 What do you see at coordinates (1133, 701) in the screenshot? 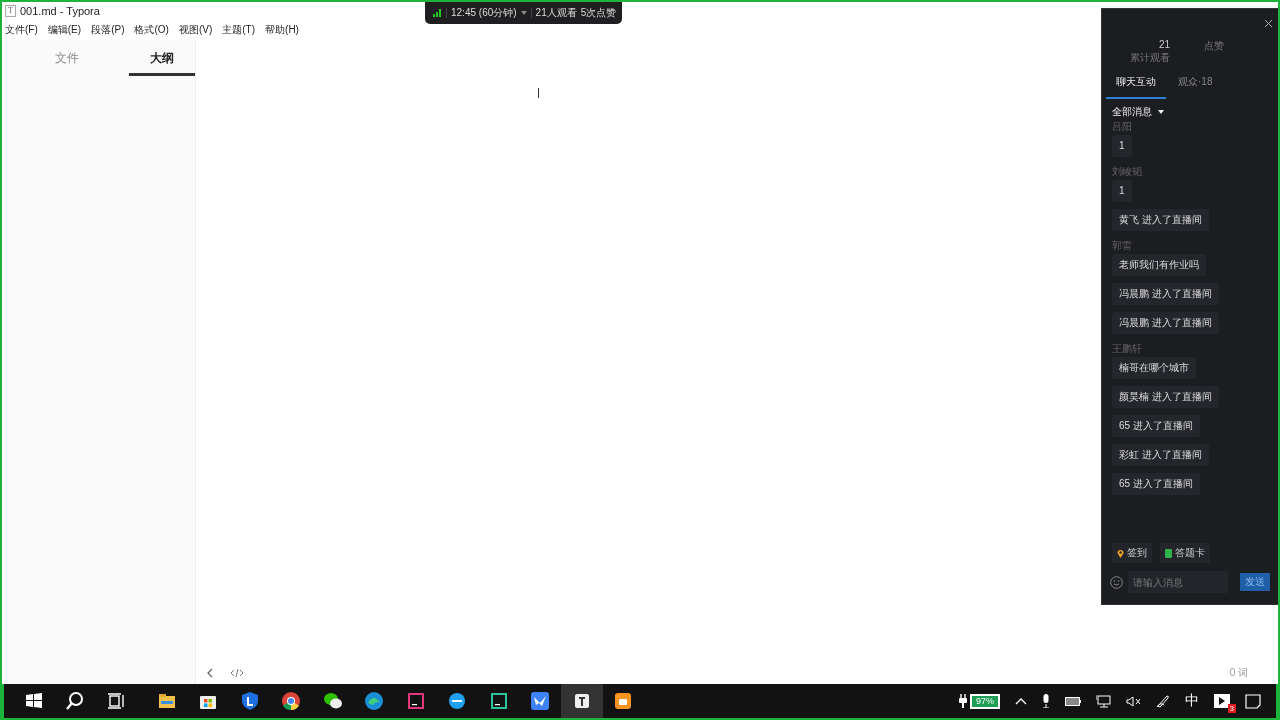
I see `speaker-muted-icon` at bounding box center [1133, 701].